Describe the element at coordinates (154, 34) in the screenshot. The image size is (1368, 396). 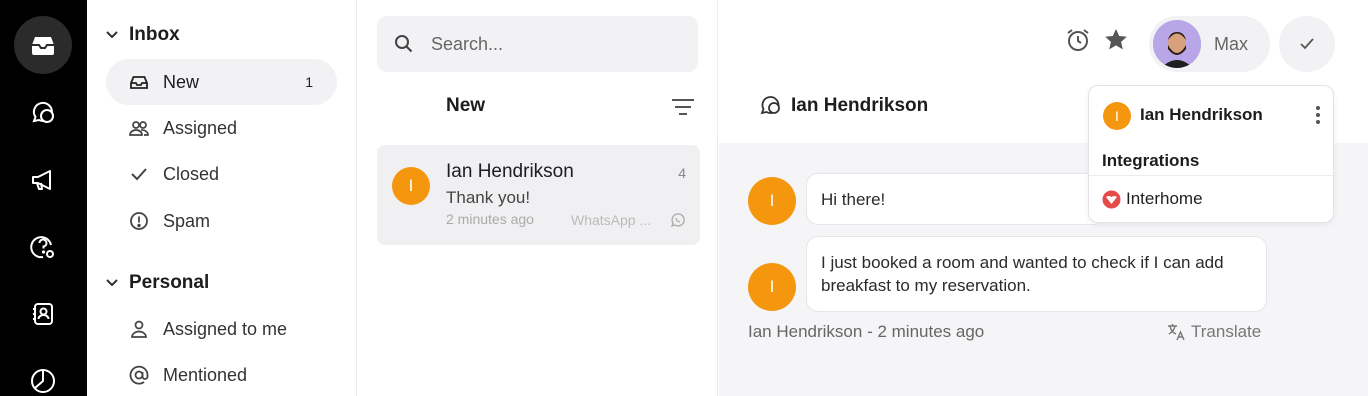
I see `inbox-section-title: Inbox` at that location.